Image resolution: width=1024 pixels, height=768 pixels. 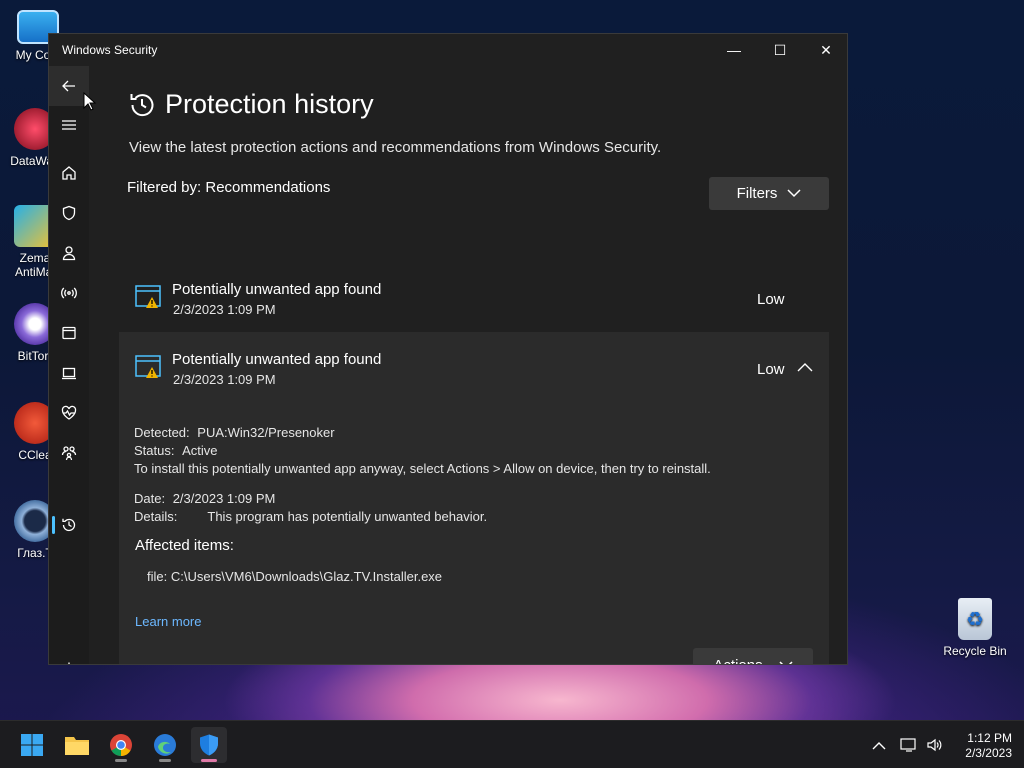 I want to click on page-title: Protection history, so click(x=269, y=104).